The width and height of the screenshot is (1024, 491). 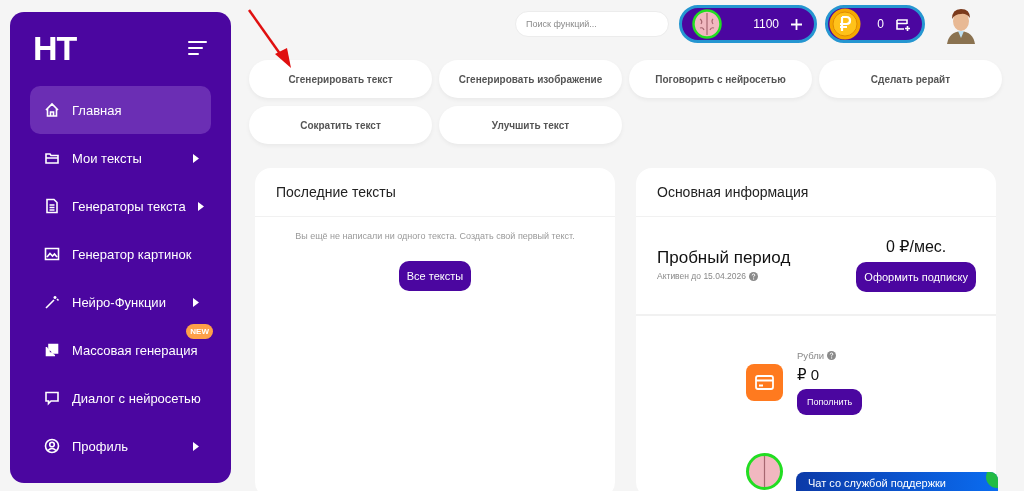 What do you see at coordinates (811, 355) in the screenshot?
I see `balance-label: Рубли` at bounding box center [811, 355].